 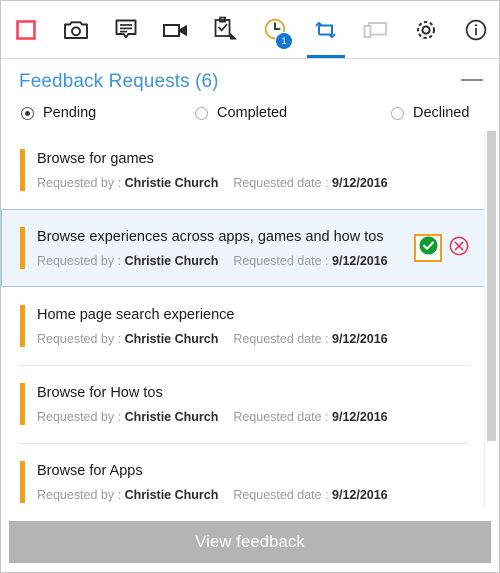 I want to click on filter-completed-label: Completed, so click(x=252, y=113).